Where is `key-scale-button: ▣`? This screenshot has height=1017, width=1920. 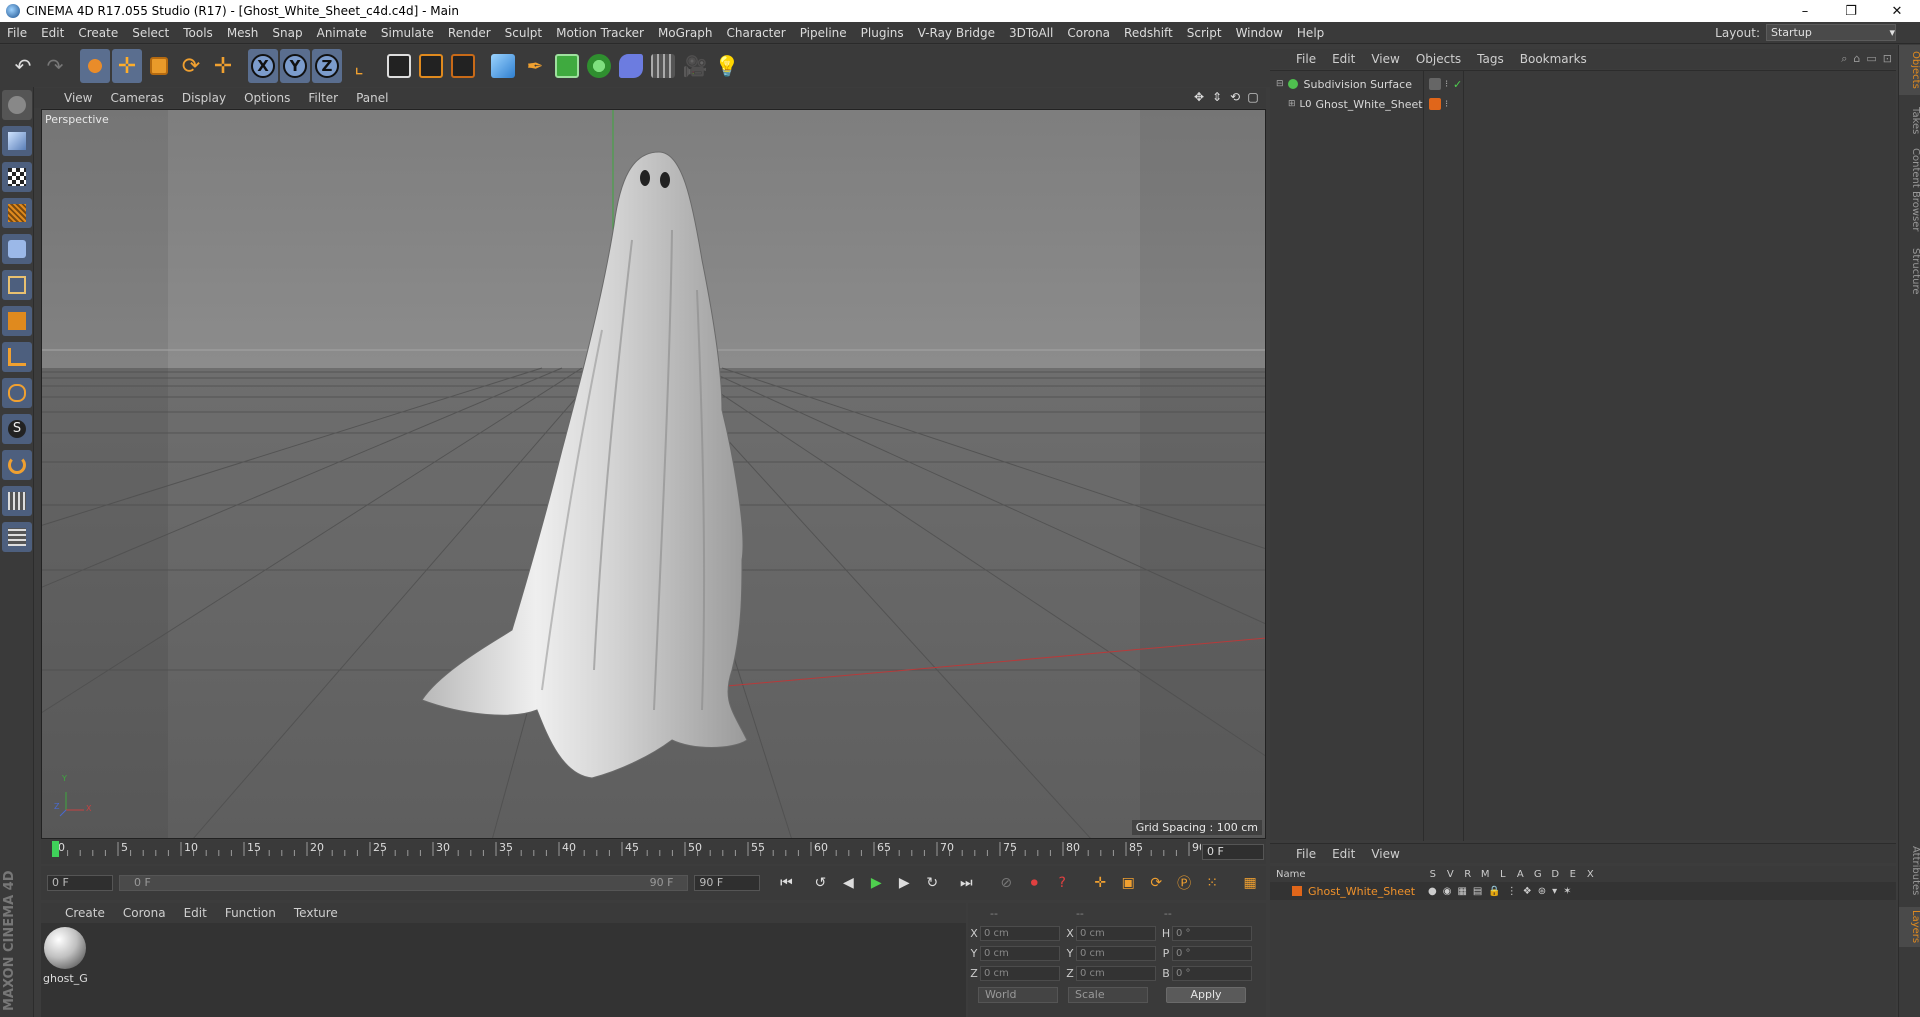
key-scale-button: ▣ is located at coordinates (1128, 883).